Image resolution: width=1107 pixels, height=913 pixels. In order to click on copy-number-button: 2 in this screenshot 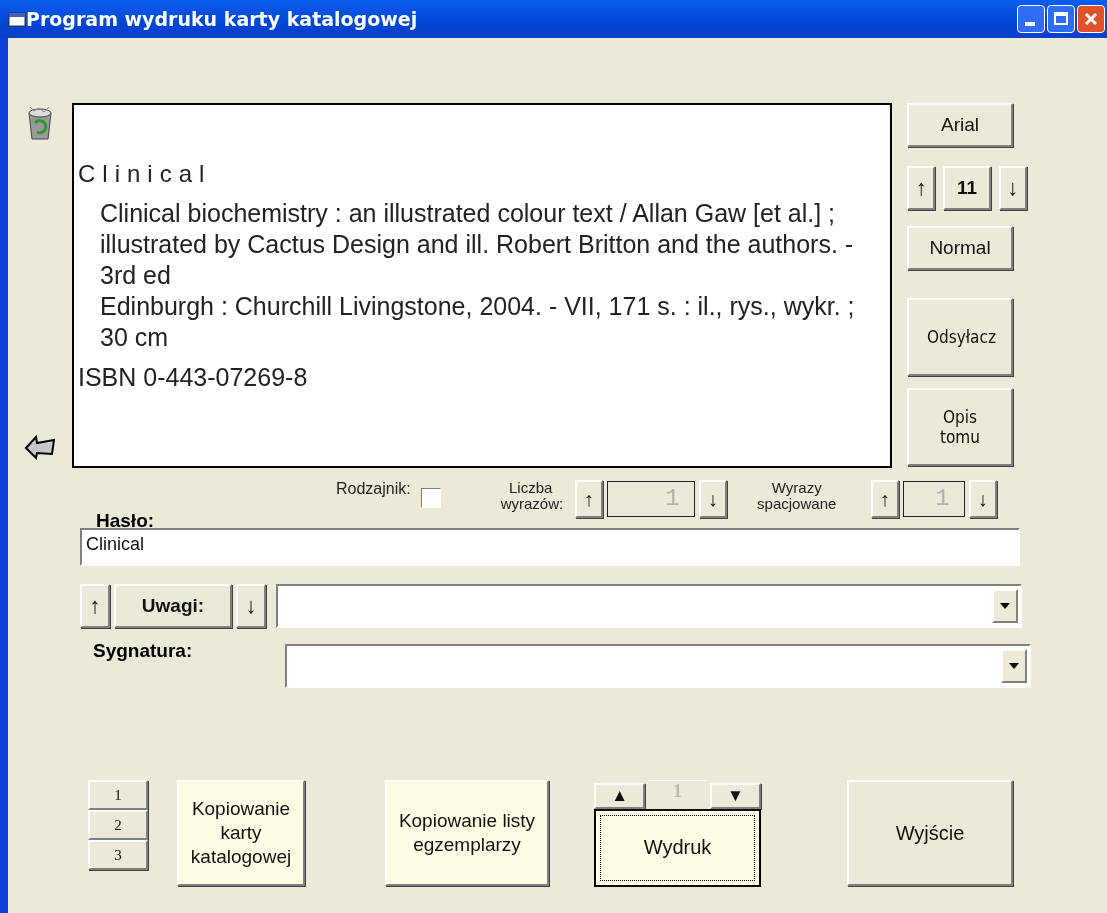, I will do `click(118, 825)`.